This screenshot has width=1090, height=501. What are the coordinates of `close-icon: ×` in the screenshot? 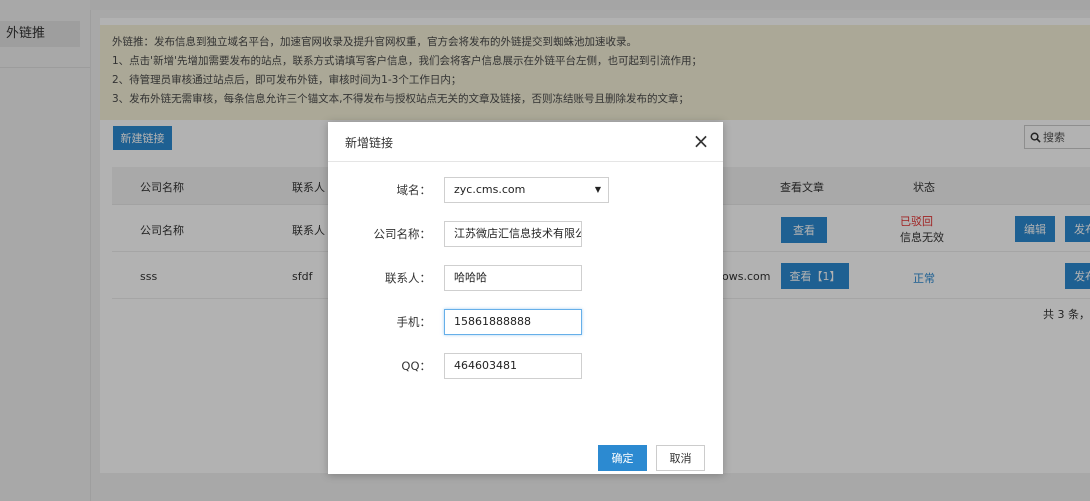 It's located at (701, 141).